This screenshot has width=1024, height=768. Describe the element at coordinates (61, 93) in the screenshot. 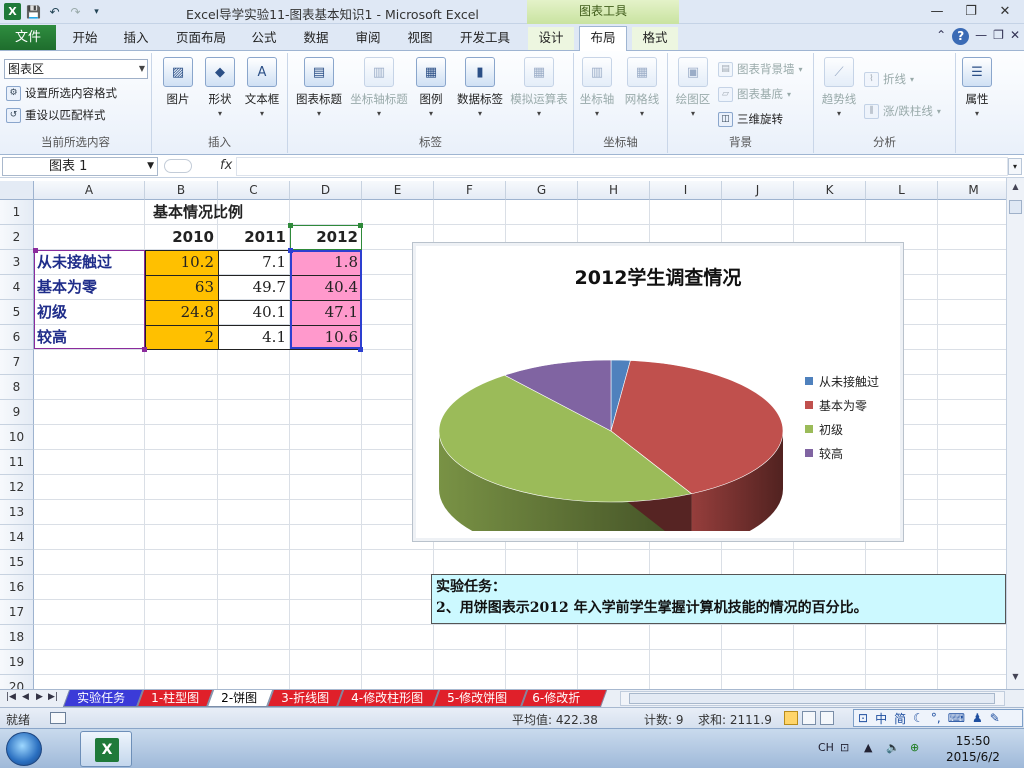

I see `format-selection-button: ⚙ 设置所选内容格式` at that location.